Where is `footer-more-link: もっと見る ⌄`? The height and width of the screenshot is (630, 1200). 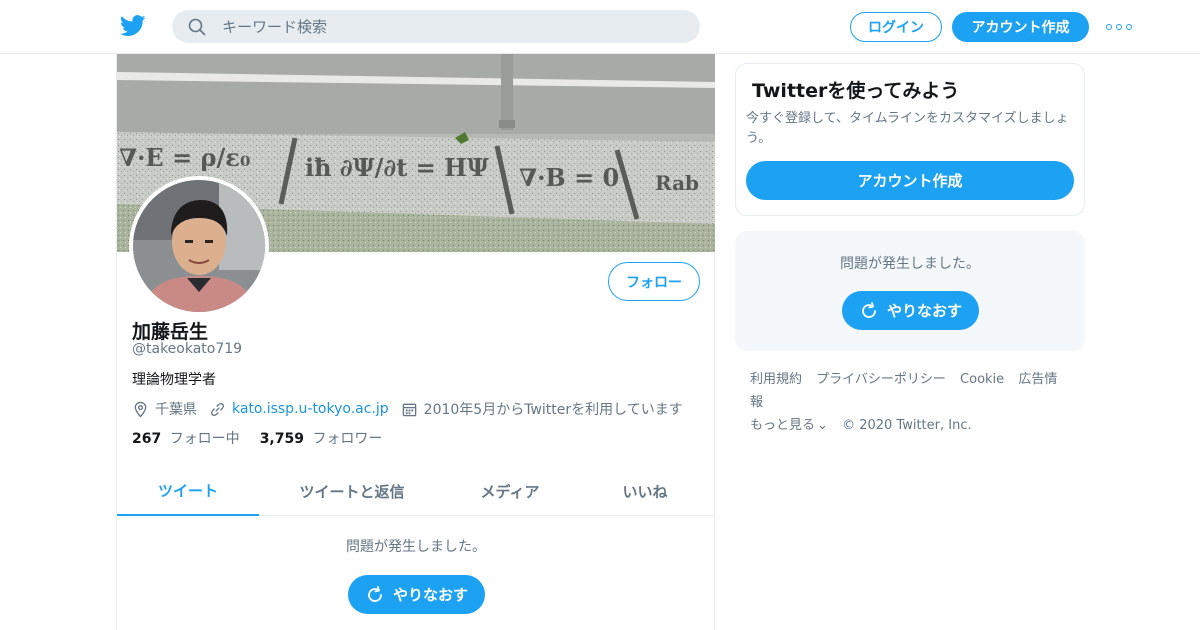
footer-more-link: もっと見る ⌄ is located at coordinates (789, 425).